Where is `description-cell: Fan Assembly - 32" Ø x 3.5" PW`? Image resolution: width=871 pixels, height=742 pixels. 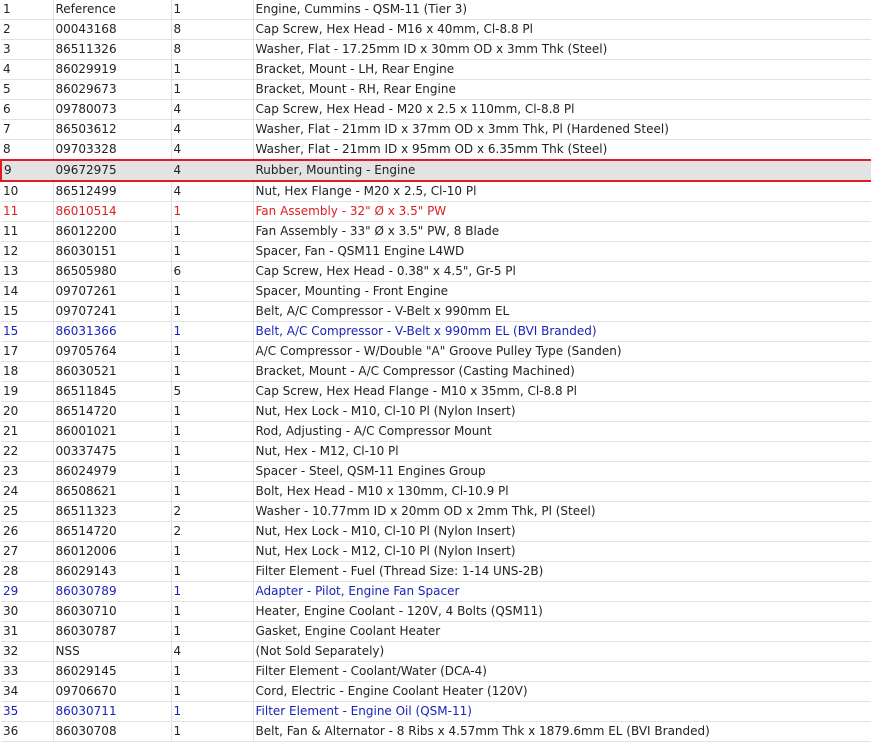
description-cell: Fan Assembly - 32" Ø x 3.5" PW is located at coordinates (562, 211).